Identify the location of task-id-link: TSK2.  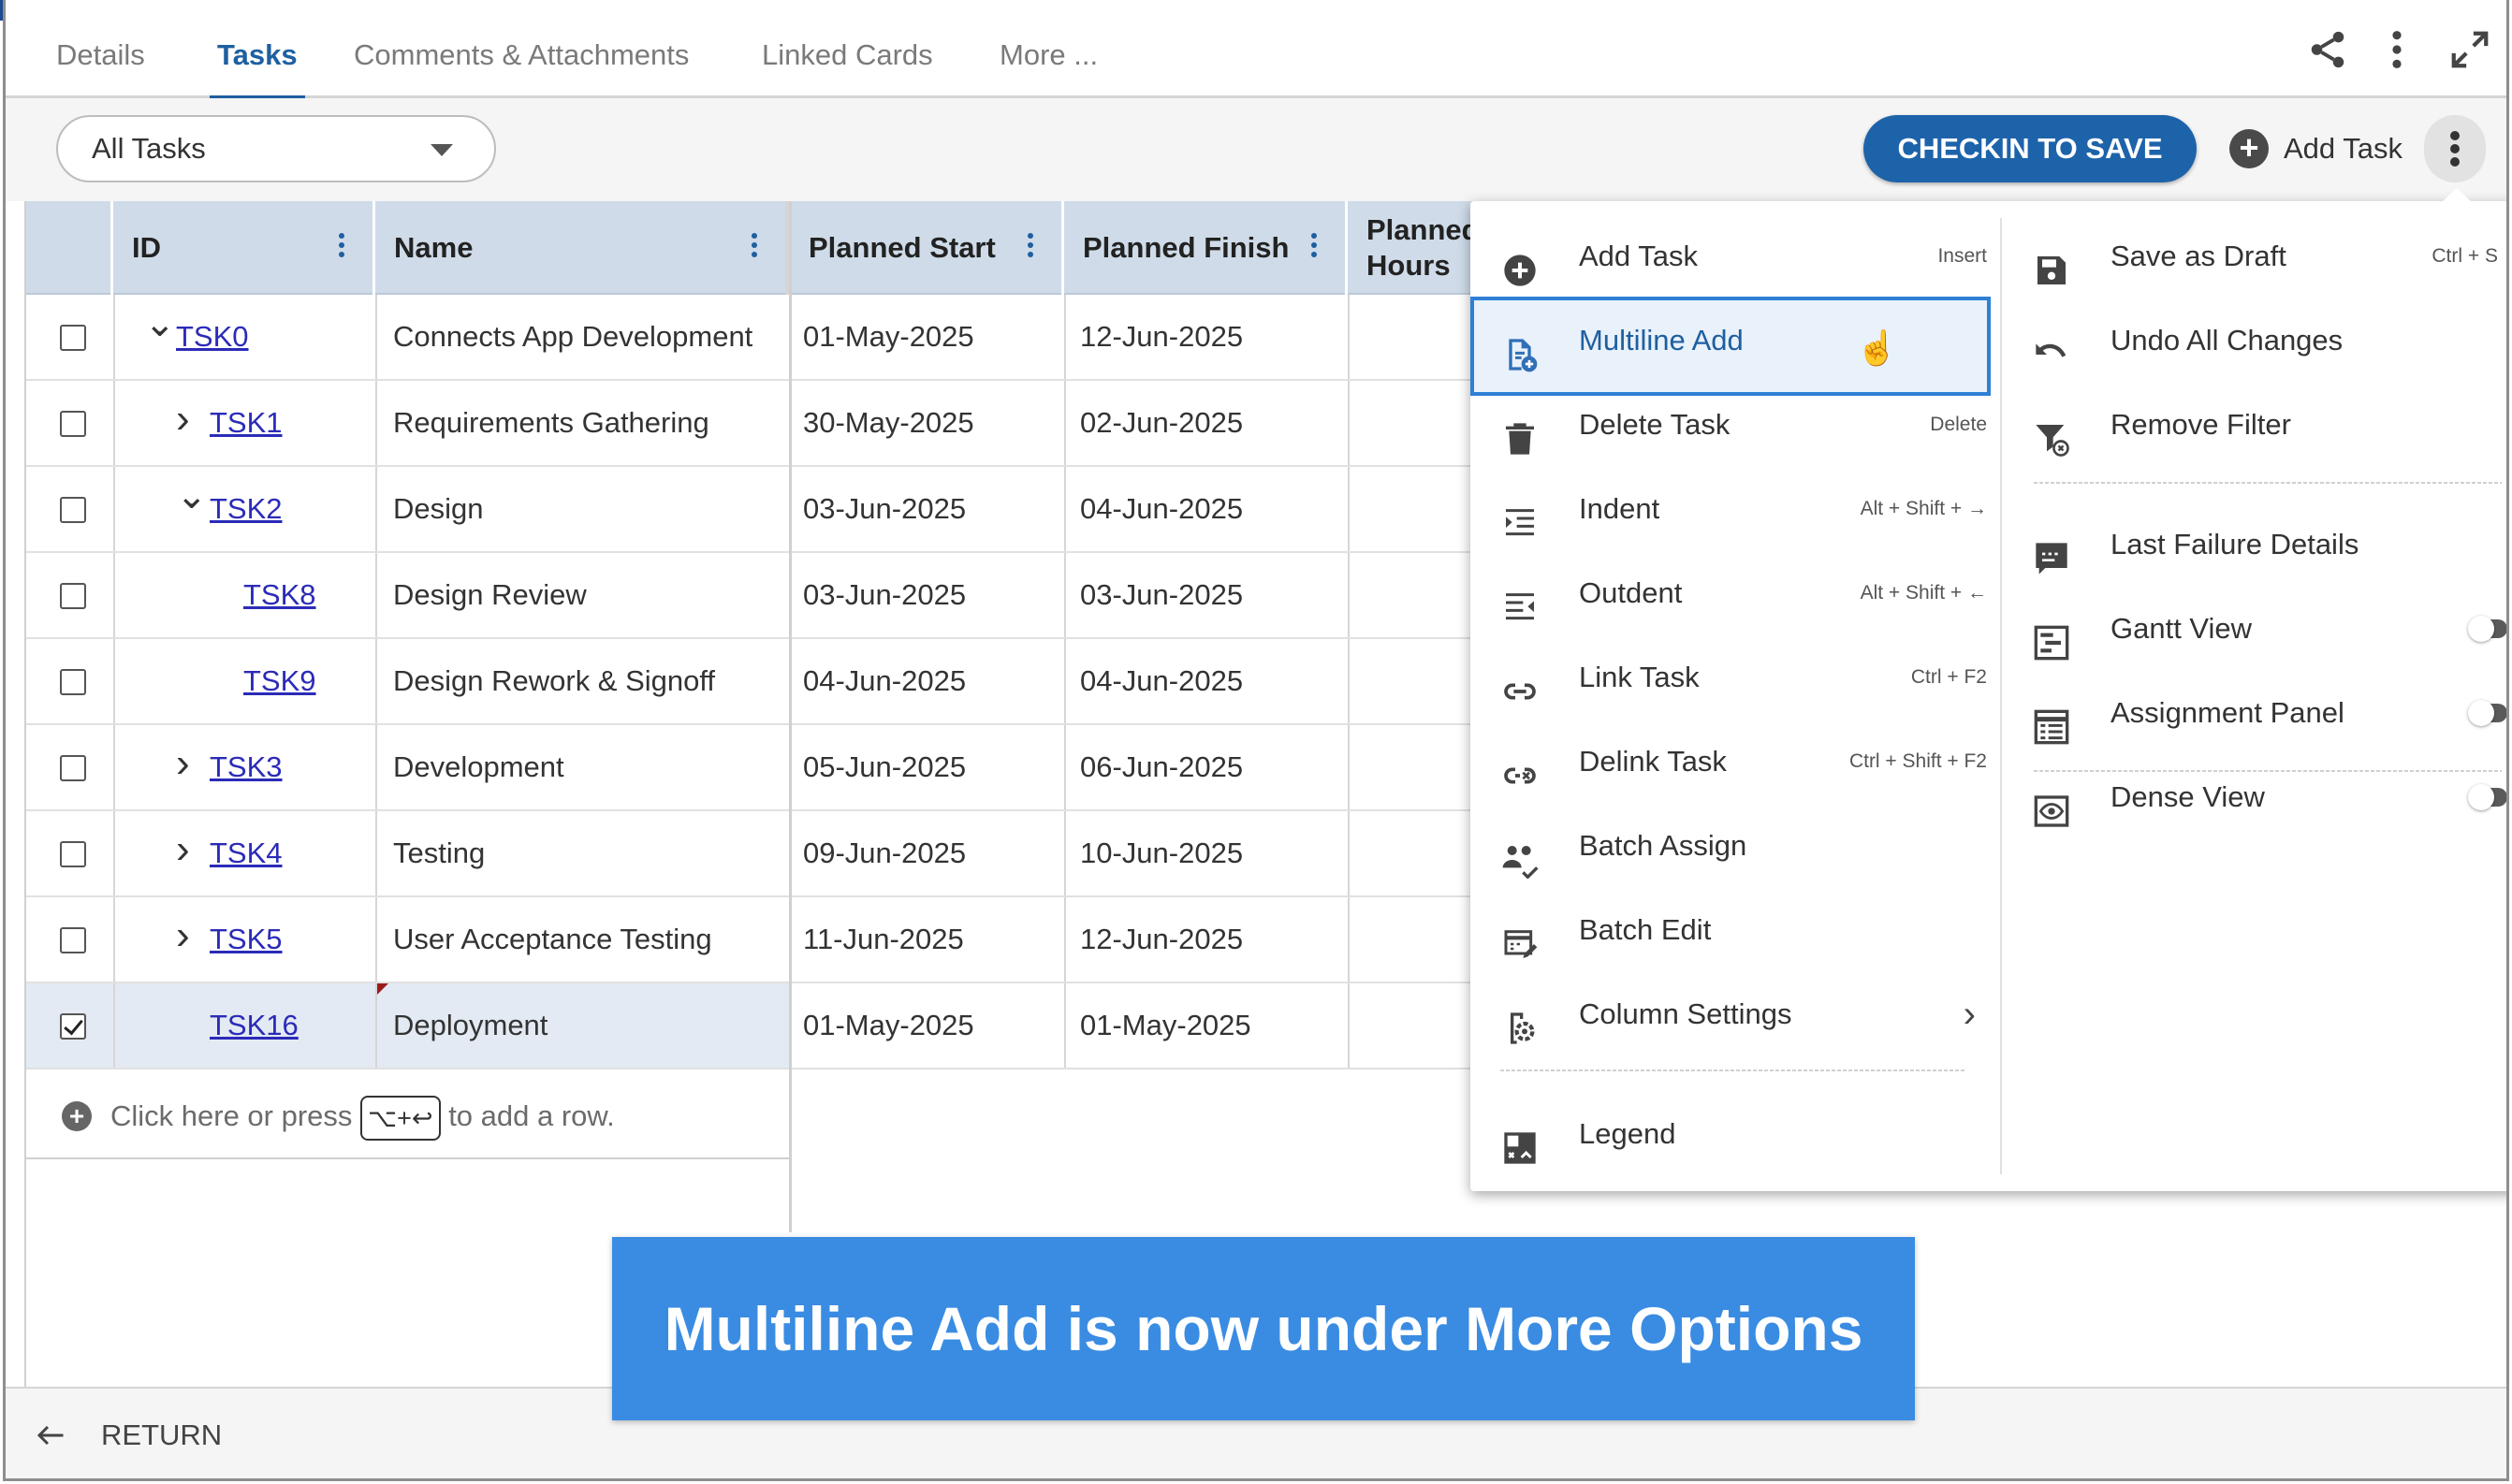
(246, 509).